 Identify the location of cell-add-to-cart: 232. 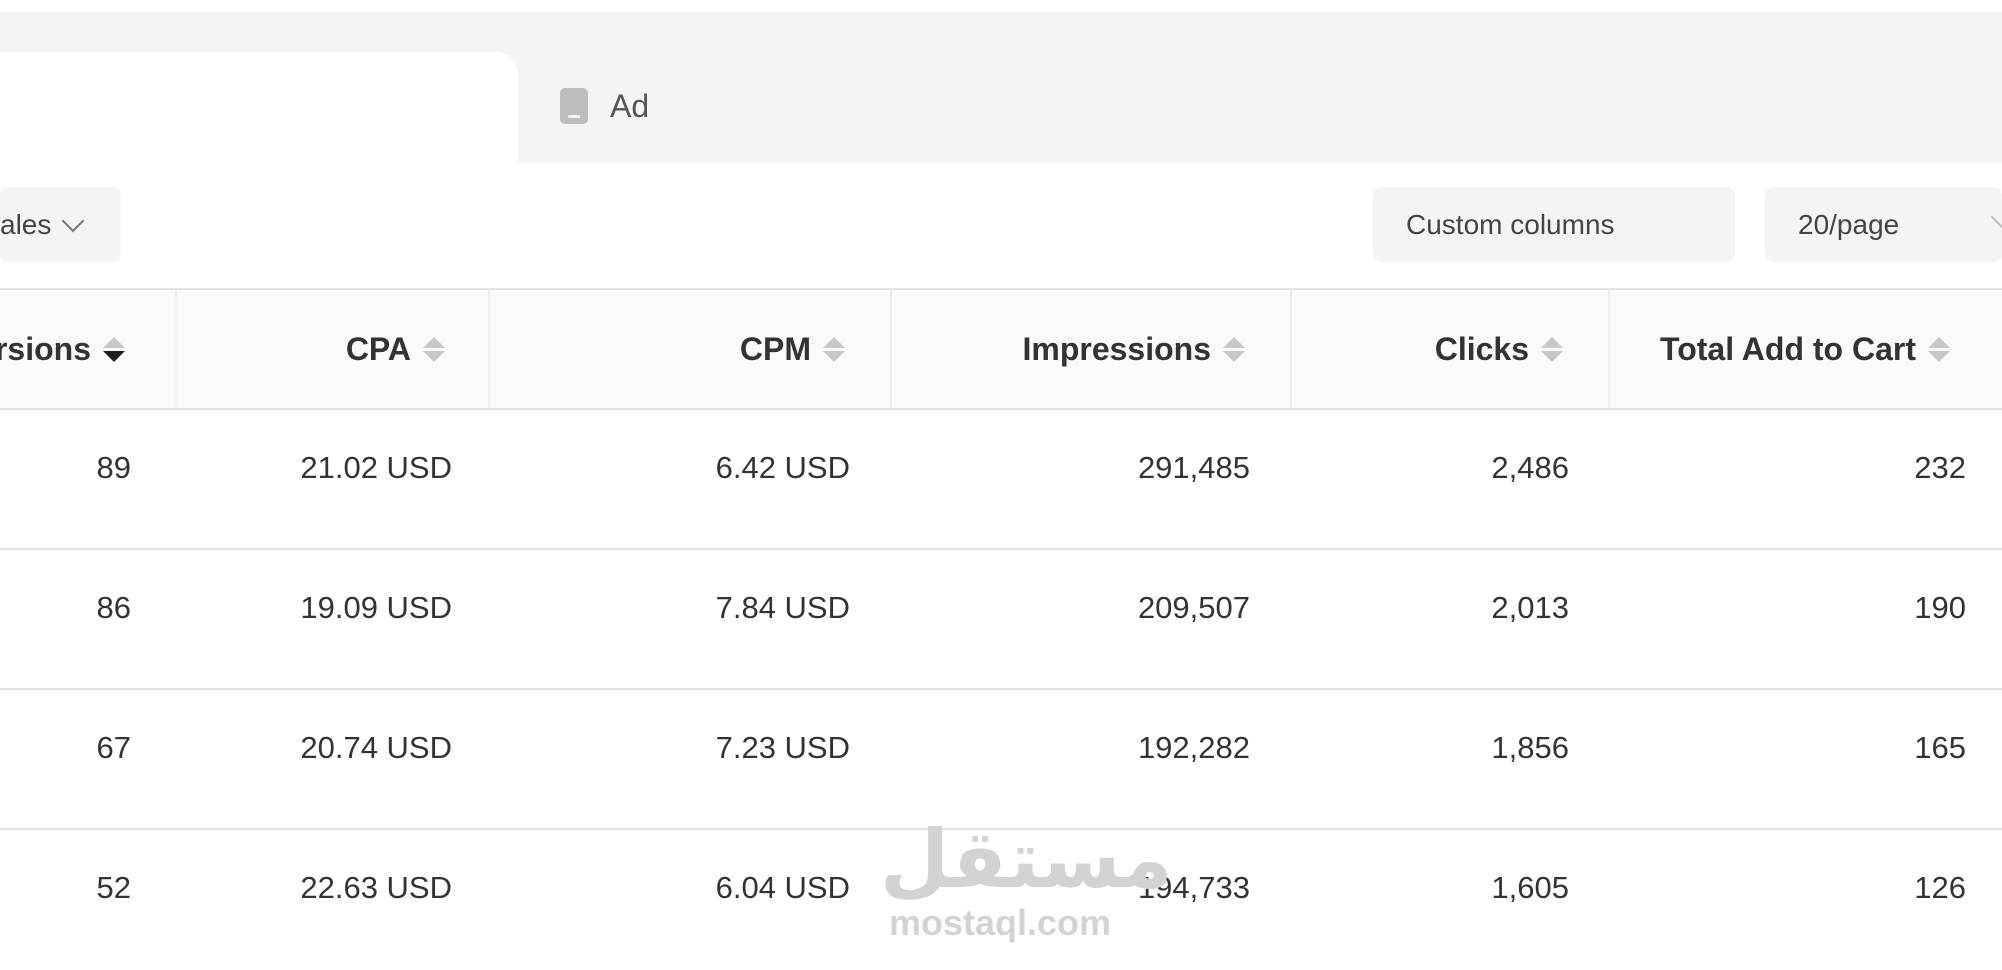
(1940, 467).